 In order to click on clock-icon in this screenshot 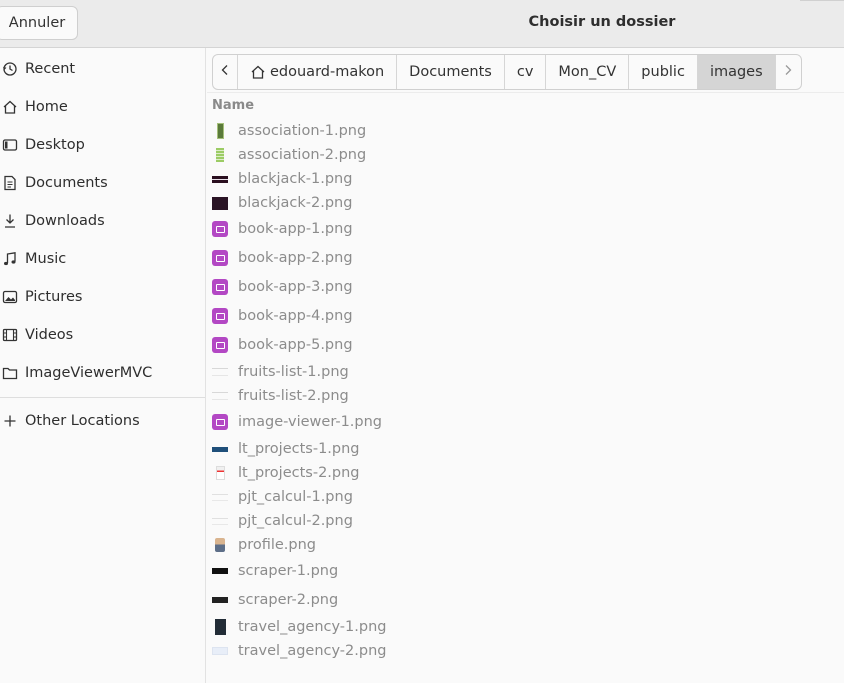, I will do `click(10, 69)`.